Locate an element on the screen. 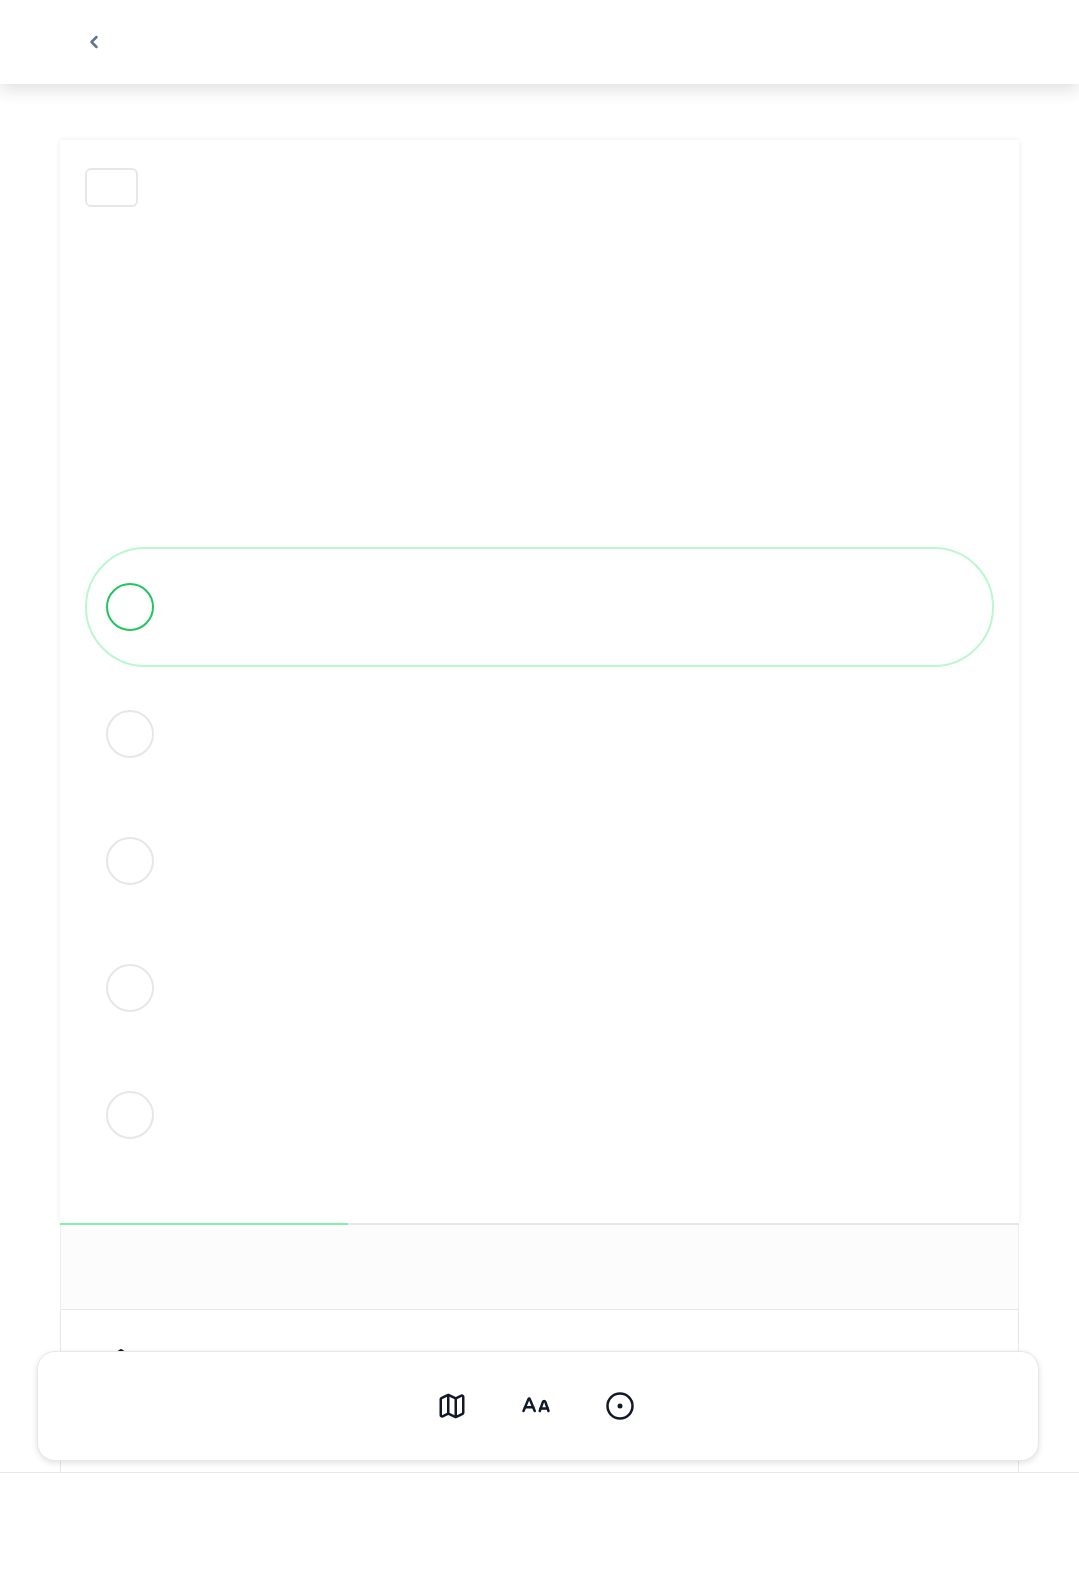 The height and width of the screenshot is (1573, 1079). radio-button is located at coordinates (130, 607).